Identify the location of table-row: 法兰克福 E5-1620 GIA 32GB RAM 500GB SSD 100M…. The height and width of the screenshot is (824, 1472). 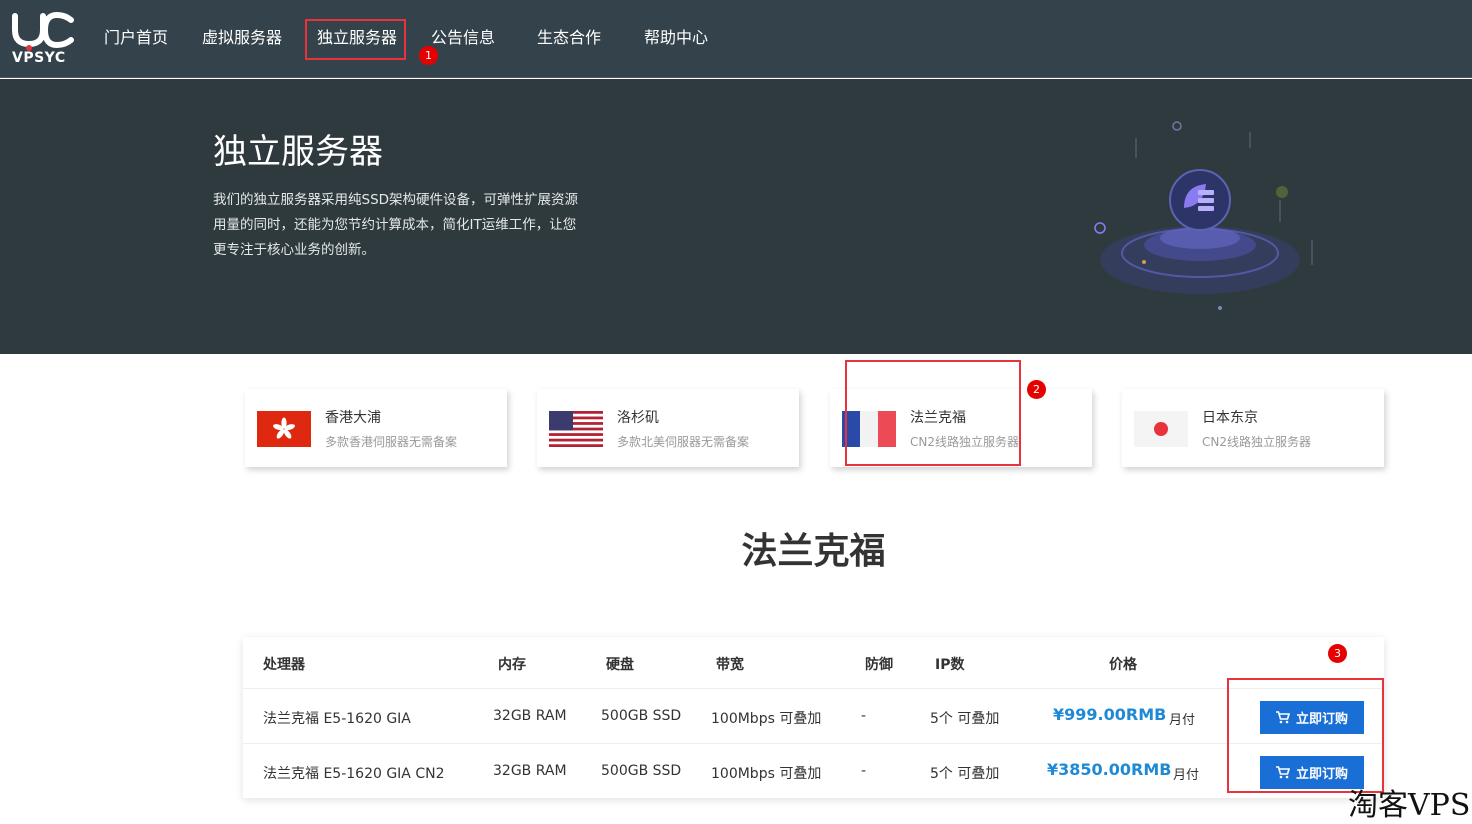
(813, 715).